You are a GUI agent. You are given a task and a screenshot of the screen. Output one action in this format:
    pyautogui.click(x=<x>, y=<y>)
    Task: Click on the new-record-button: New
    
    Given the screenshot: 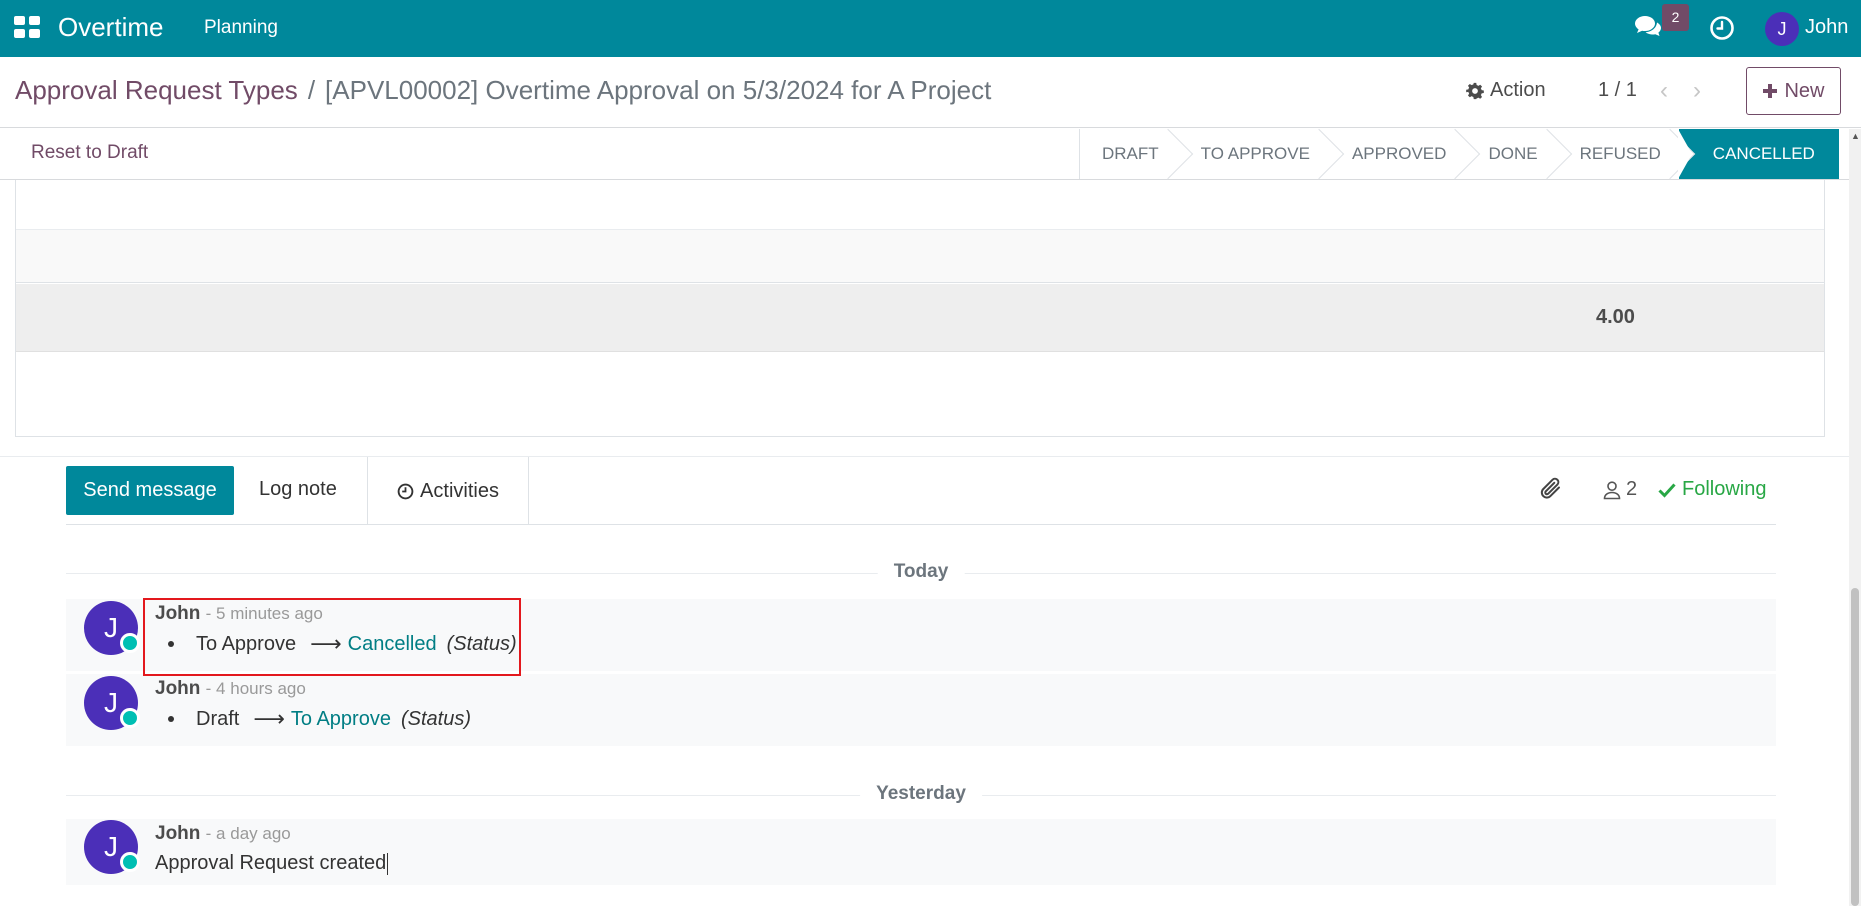 What is the action you would take?
    pyautogui.click(x=1793, y=91)
    